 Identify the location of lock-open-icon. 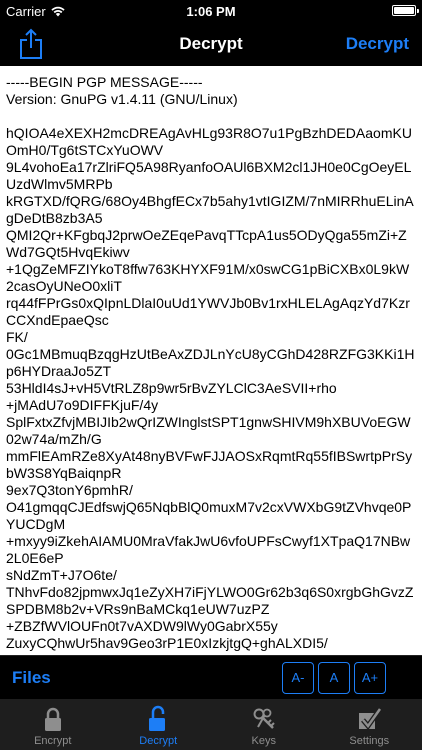
(157, 718).